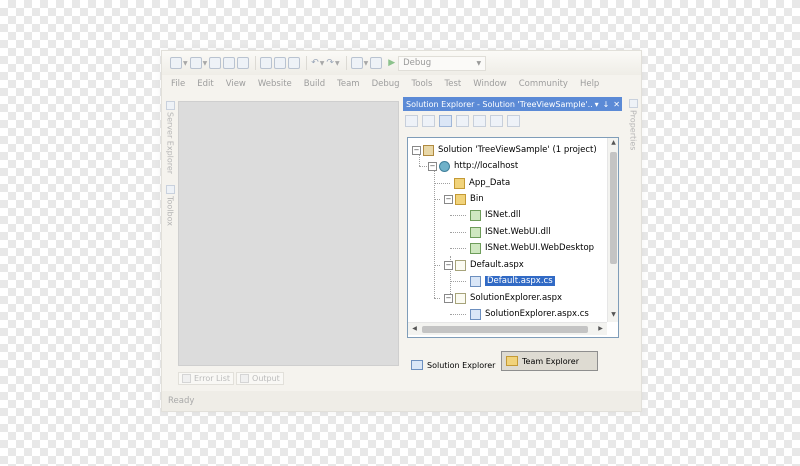 Image resolution: width=800 pixels, height=466 pixels. Describe the element at coordinates (170, 204) in the screenshot. I see `toolbox-tab: Toolbox` at that location.